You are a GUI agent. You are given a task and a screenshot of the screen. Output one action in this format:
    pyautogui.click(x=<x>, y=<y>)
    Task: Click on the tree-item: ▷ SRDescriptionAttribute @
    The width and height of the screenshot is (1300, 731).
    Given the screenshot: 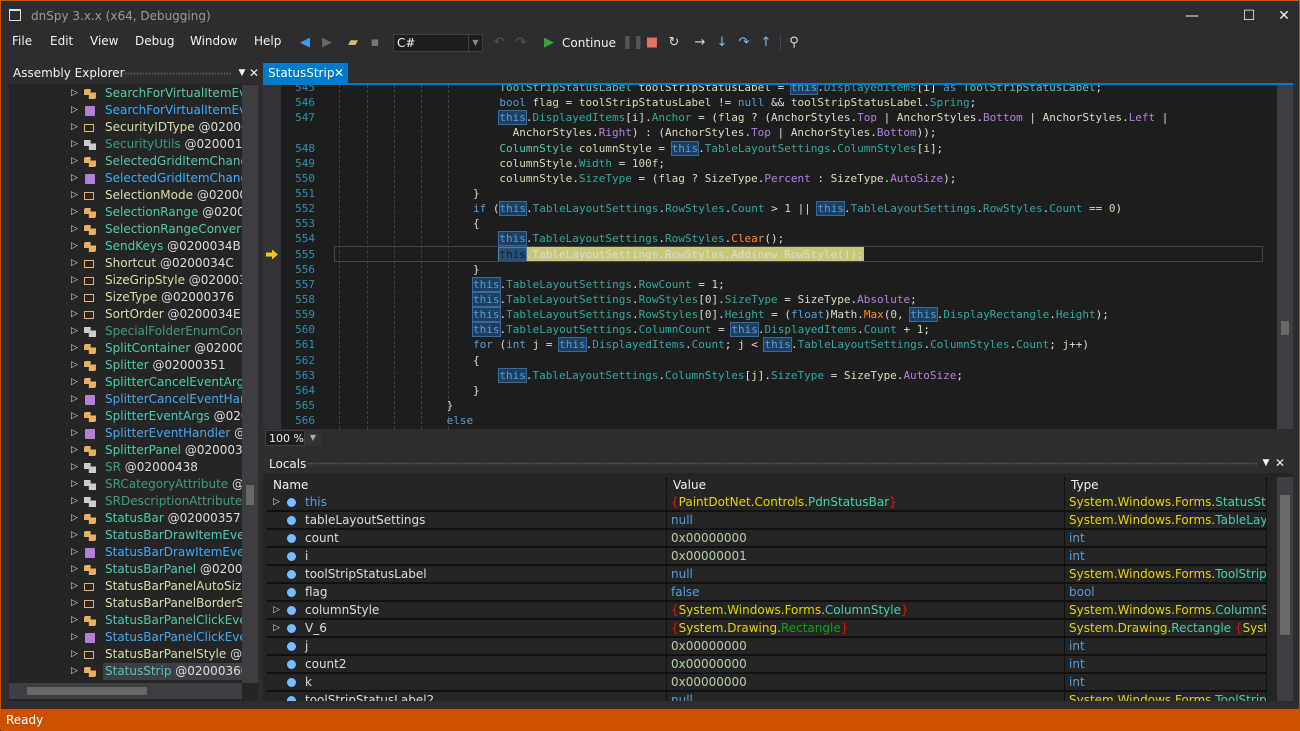 What is the action you would take?
    pyautogui.click(x=125, y=501)
    